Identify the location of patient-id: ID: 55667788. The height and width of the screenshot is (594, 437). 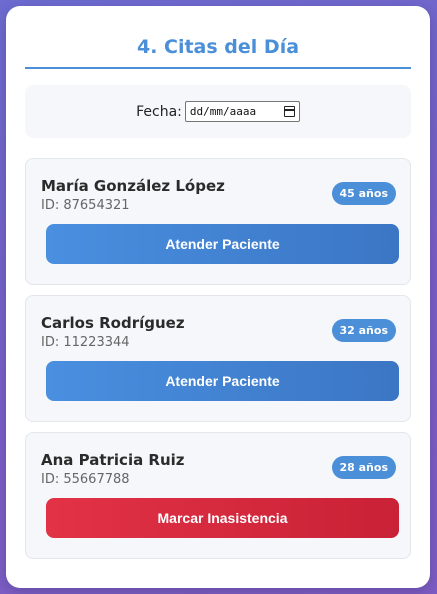
(85, 479).